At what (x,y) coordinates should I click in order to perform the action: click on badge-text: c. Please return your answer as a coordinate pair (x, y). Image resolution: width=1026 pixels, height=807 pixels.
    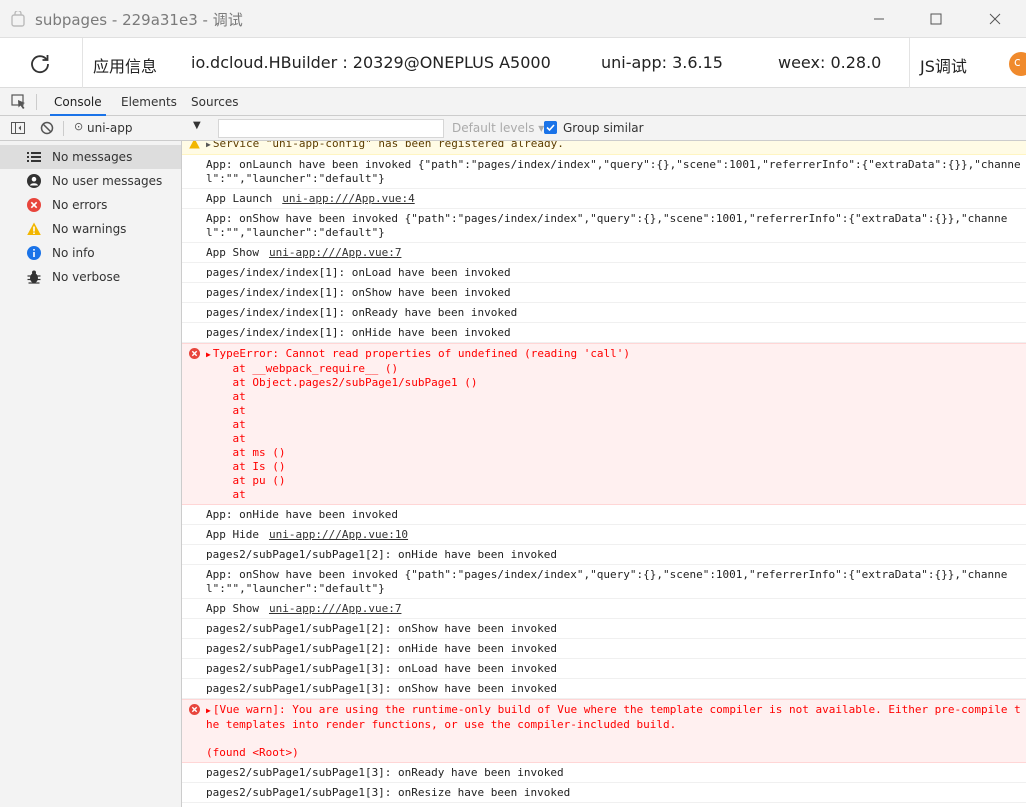
    Looking at the image, I should click on (1017, 62).